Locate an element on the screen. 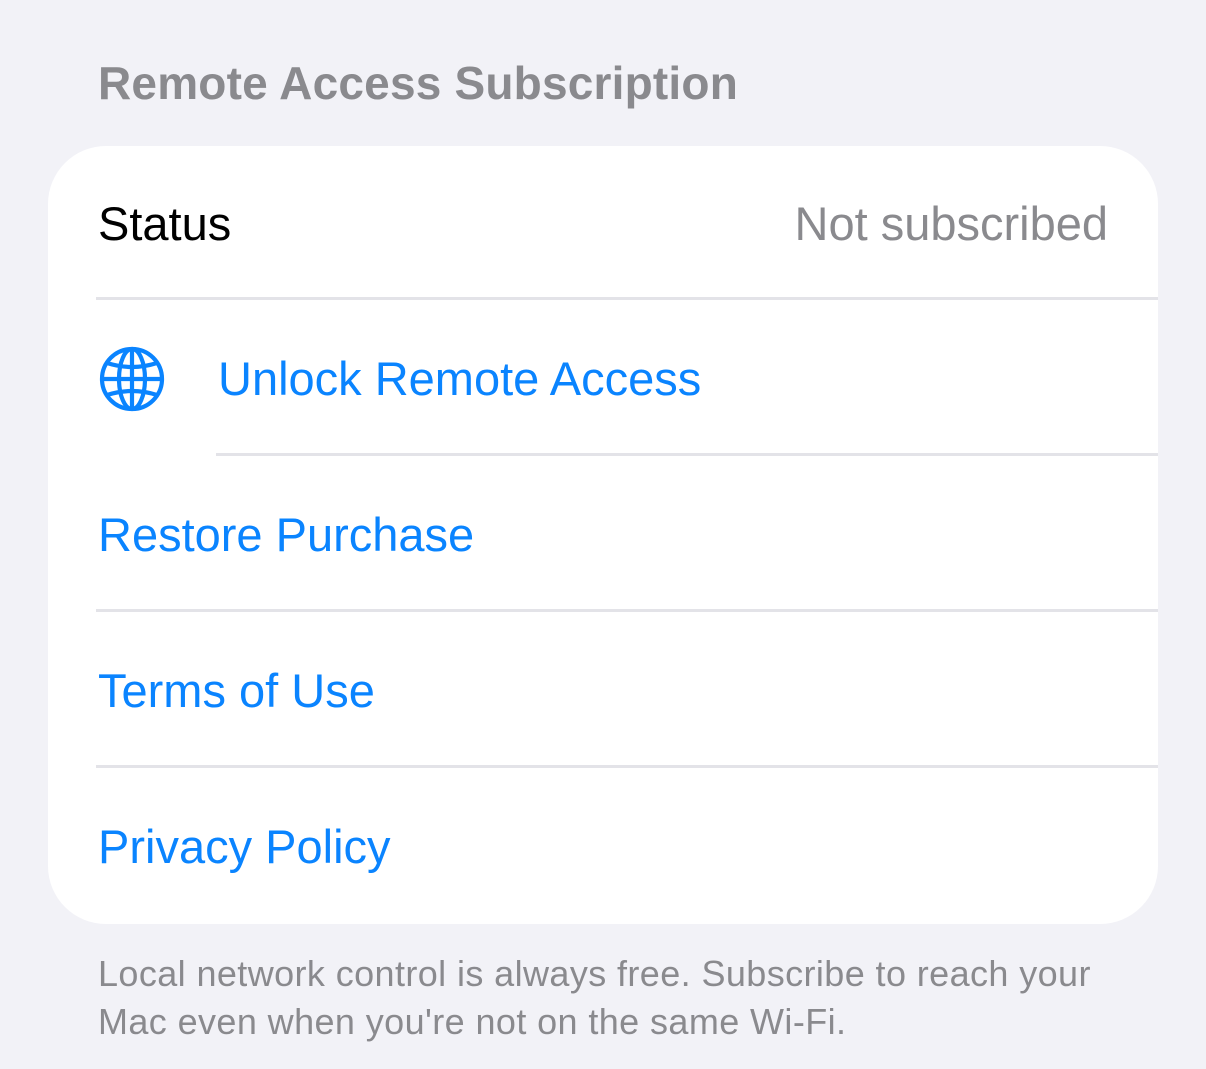  restore-purchase-button: Restore Purchase is located at coordinates (603, 534).